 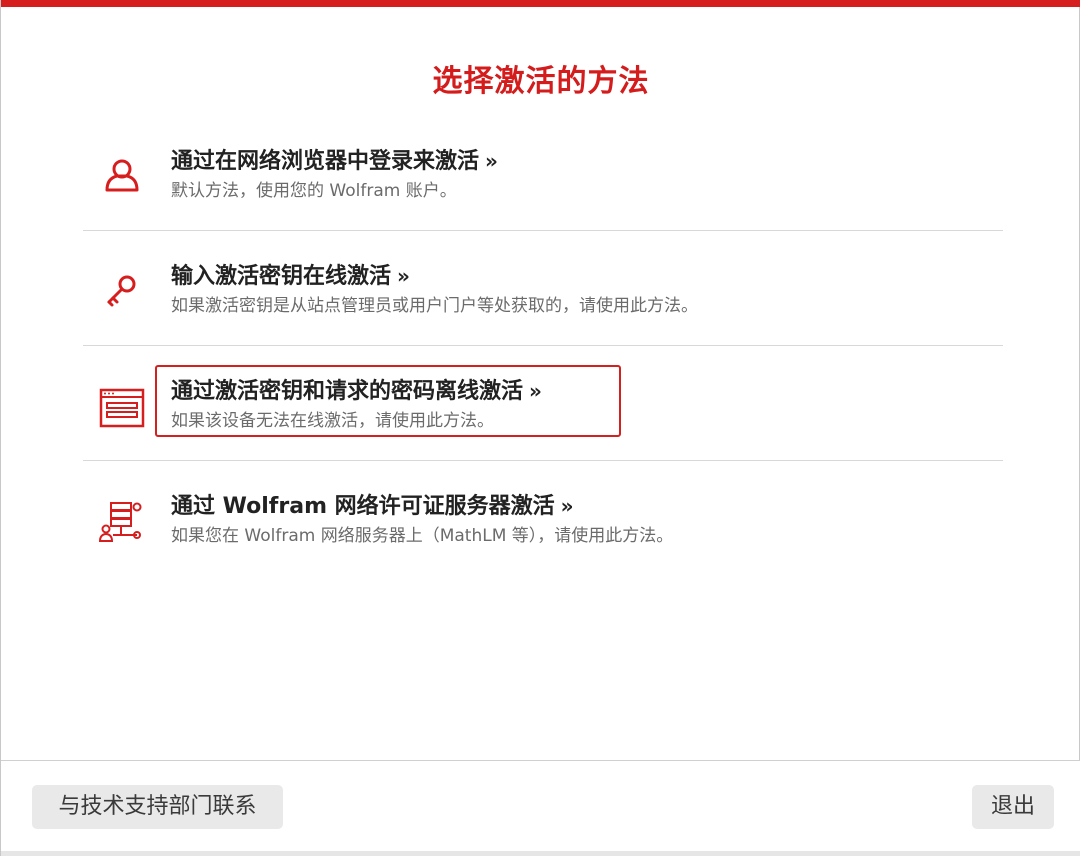 I want to click on option-description: 默认方法，使用您的 Wolfram 账户。, so click(x=314, y=191).